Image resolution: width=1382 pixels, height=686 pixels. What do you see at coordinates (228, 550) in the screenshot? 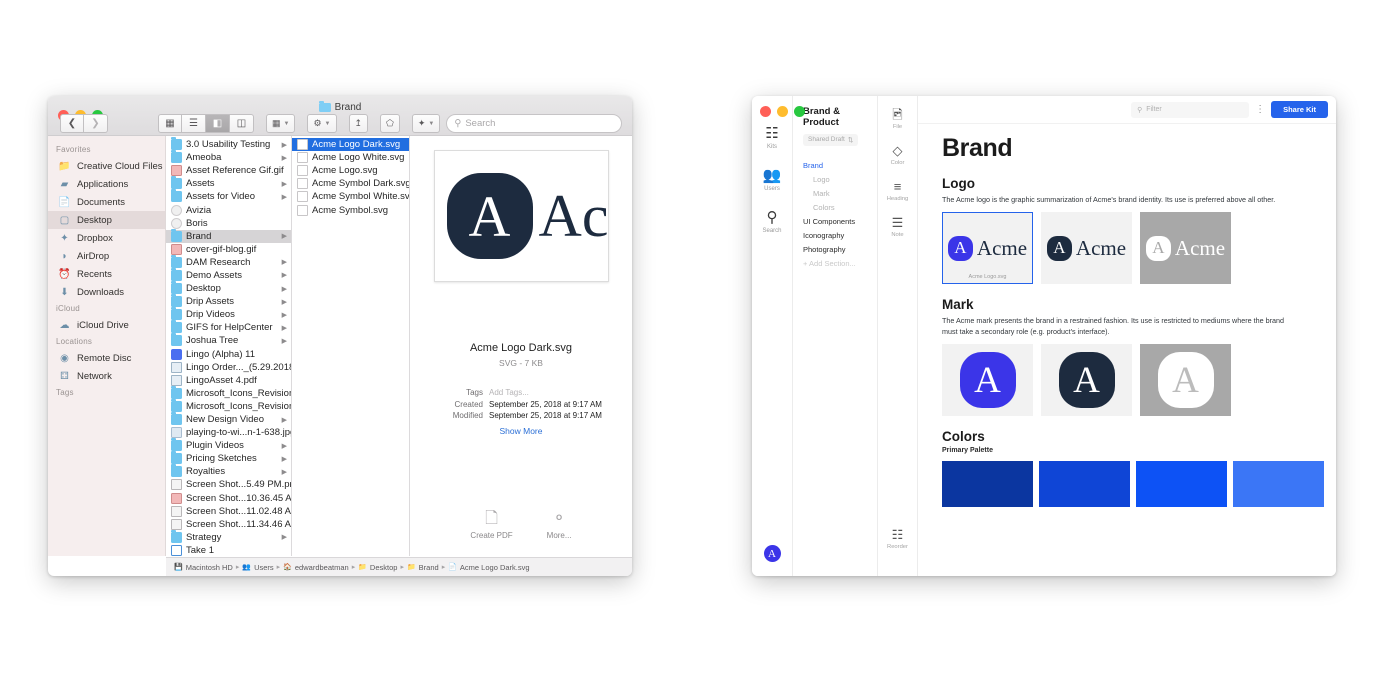
I see `file-row: Take 1` at bounding box center [228, 550].